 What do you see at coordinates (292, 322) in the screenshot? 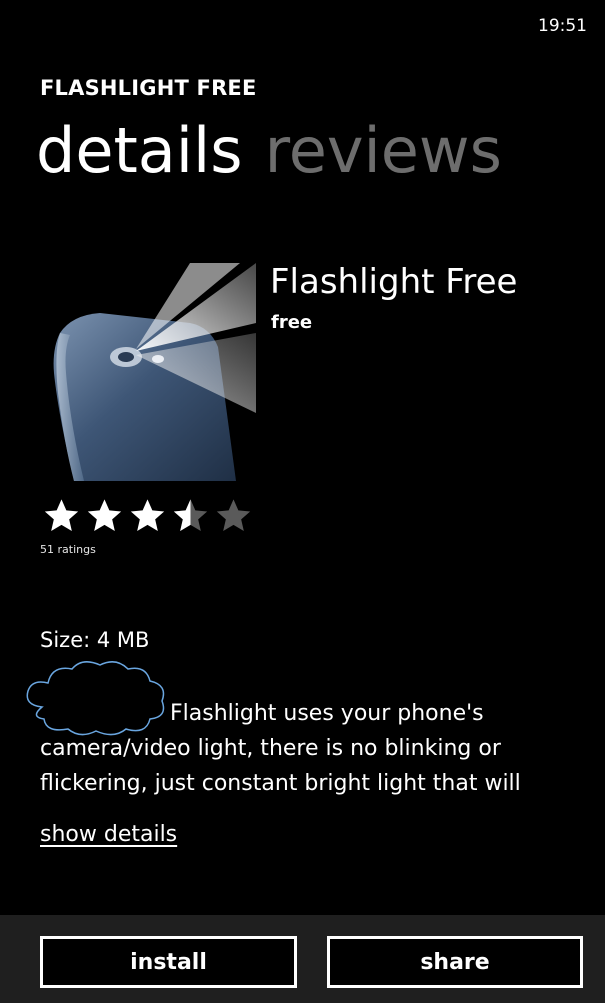
I see `app-price: free` at bounding box center [292, 322].